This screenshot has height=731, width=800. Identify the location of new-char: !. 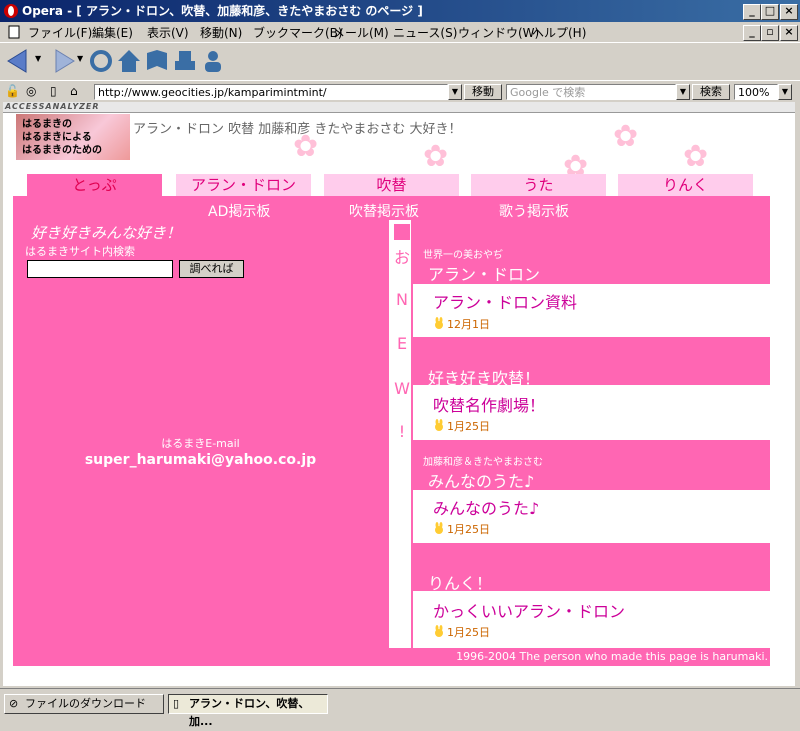
(402, 431).